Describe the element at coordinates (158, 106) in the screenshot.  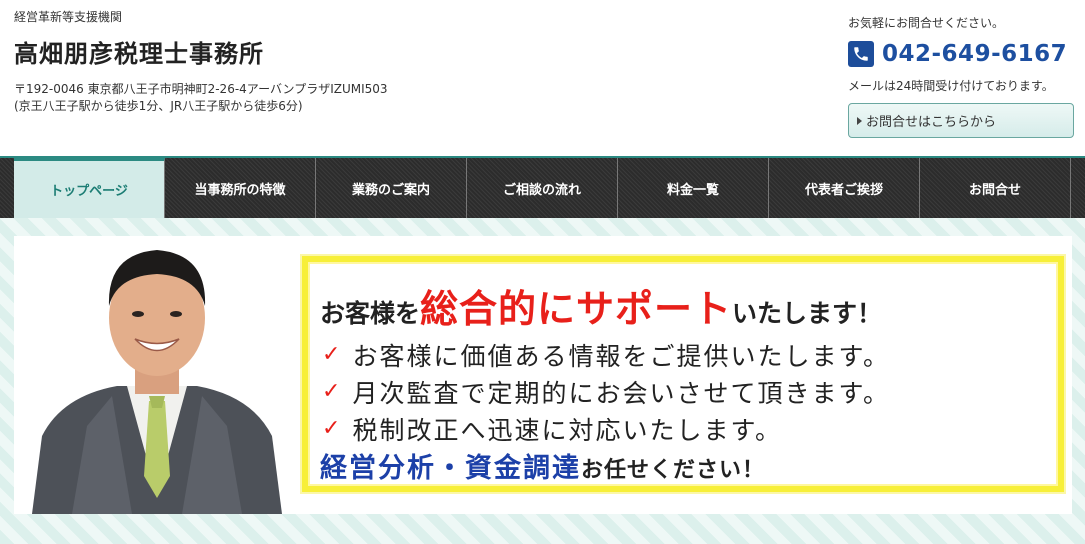
I see `access-line: (京王八王子駅から徒歩1分、JR八王子駅から徒歩6分)` at that location.